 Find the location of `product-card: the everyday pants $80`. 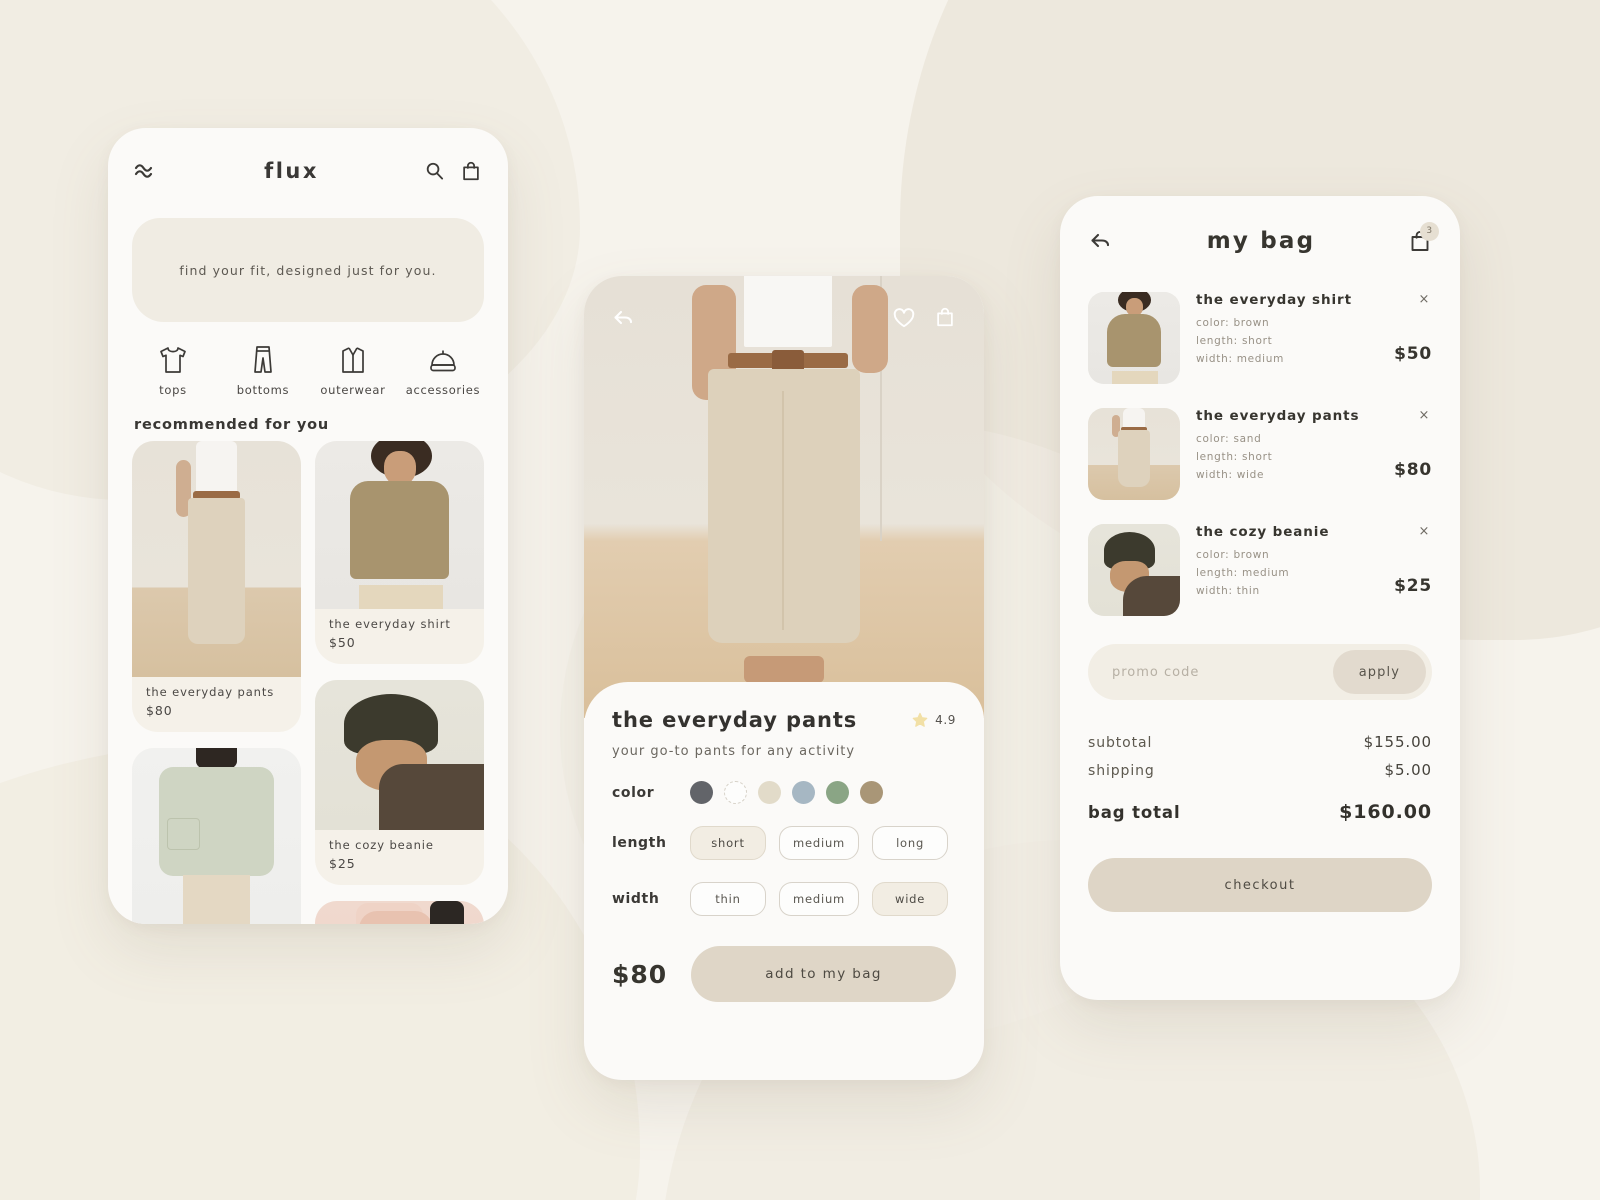

product-card: the everyday pants $80 is located at coordinates (216, 586).